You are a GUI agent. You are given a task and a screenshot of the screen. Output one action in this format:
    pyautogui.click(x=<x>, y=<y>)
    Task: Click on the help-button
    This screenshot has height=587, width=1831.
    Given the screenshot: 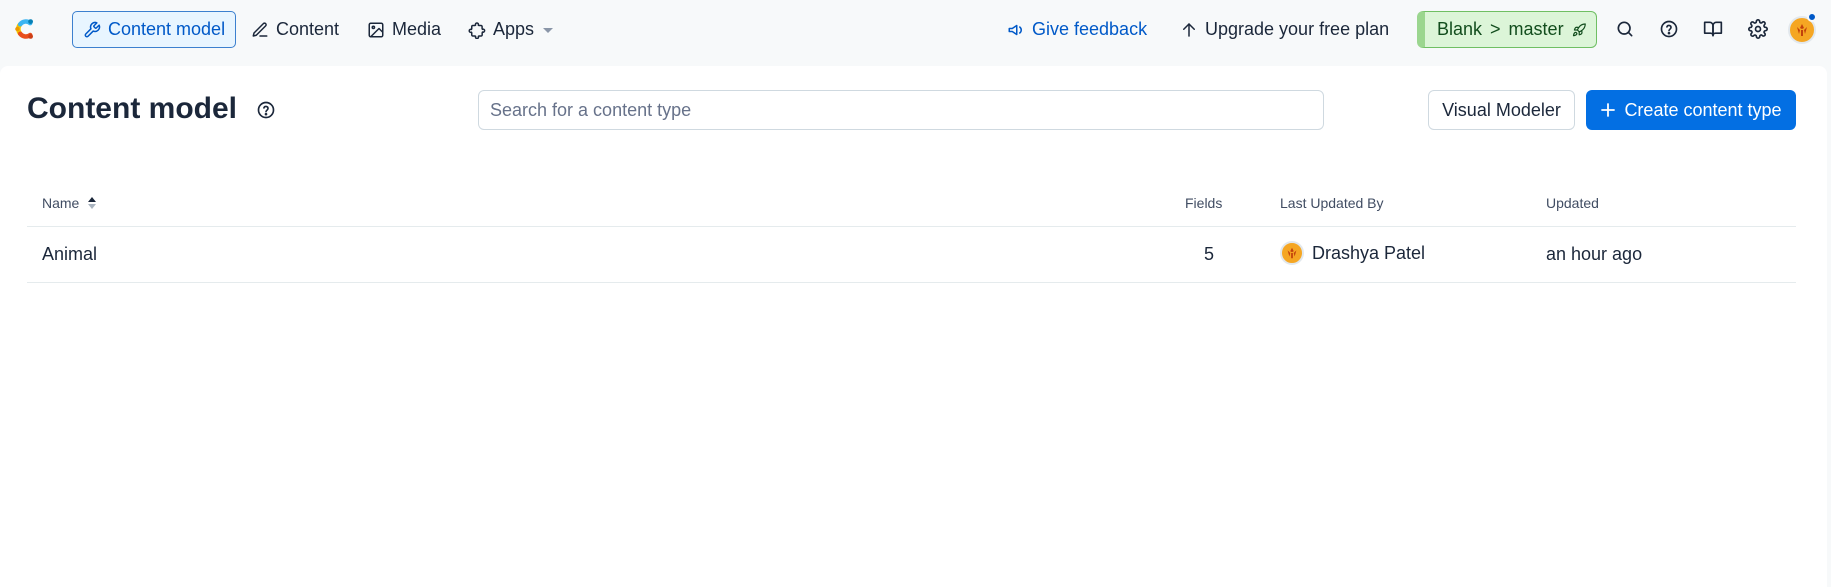 What is the action you would take?
    pyautogui.click(x=1669, y=29)
    